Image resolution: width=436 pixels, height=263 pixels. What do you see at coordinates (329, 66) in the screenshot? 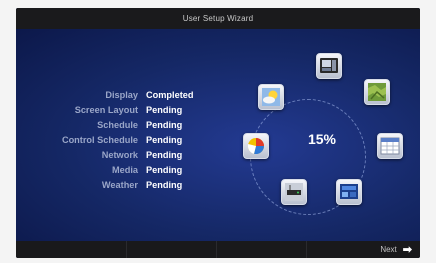
I see `screen-layout-icon` at bounding box center [329, 66].